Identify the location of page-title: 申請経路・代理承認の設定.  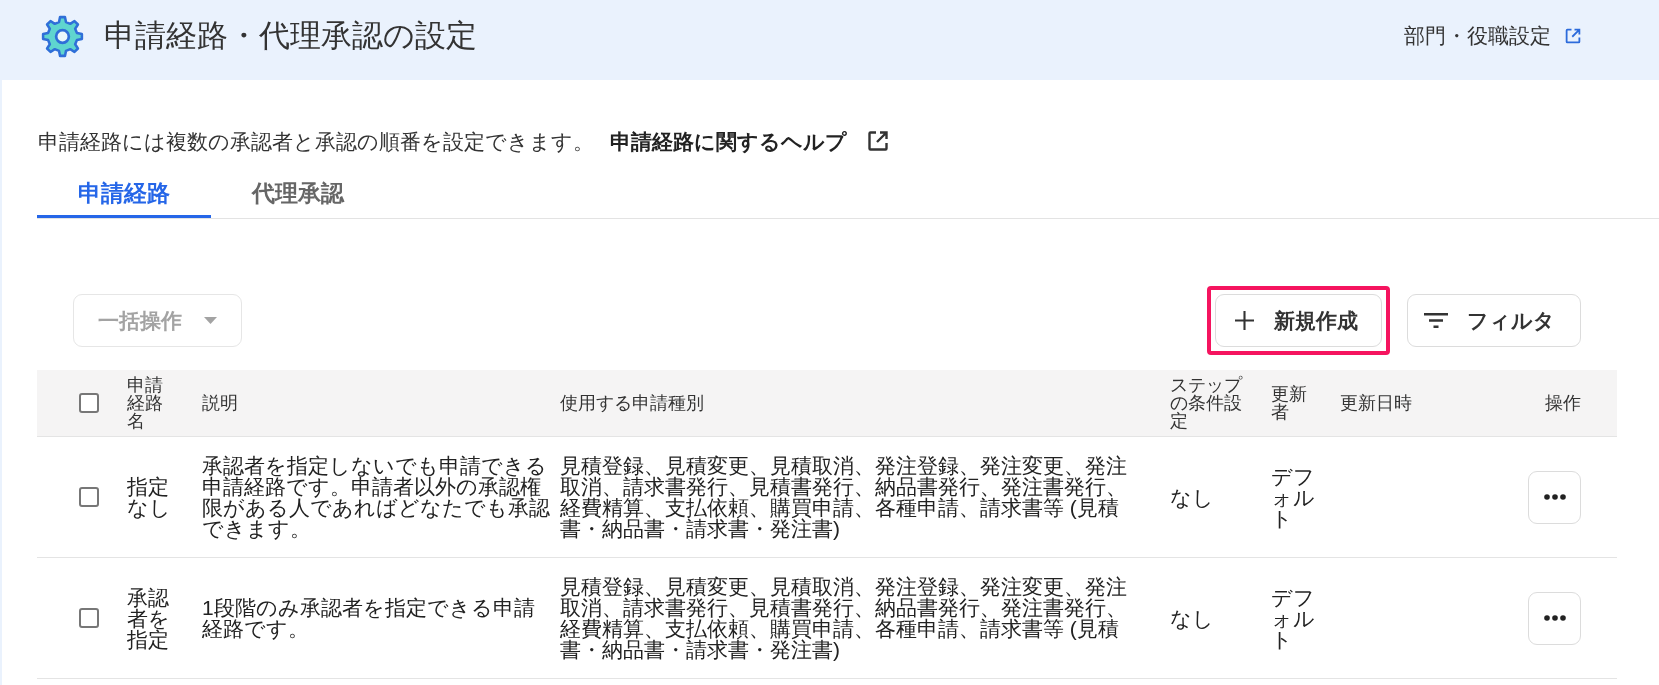
(290, 36).